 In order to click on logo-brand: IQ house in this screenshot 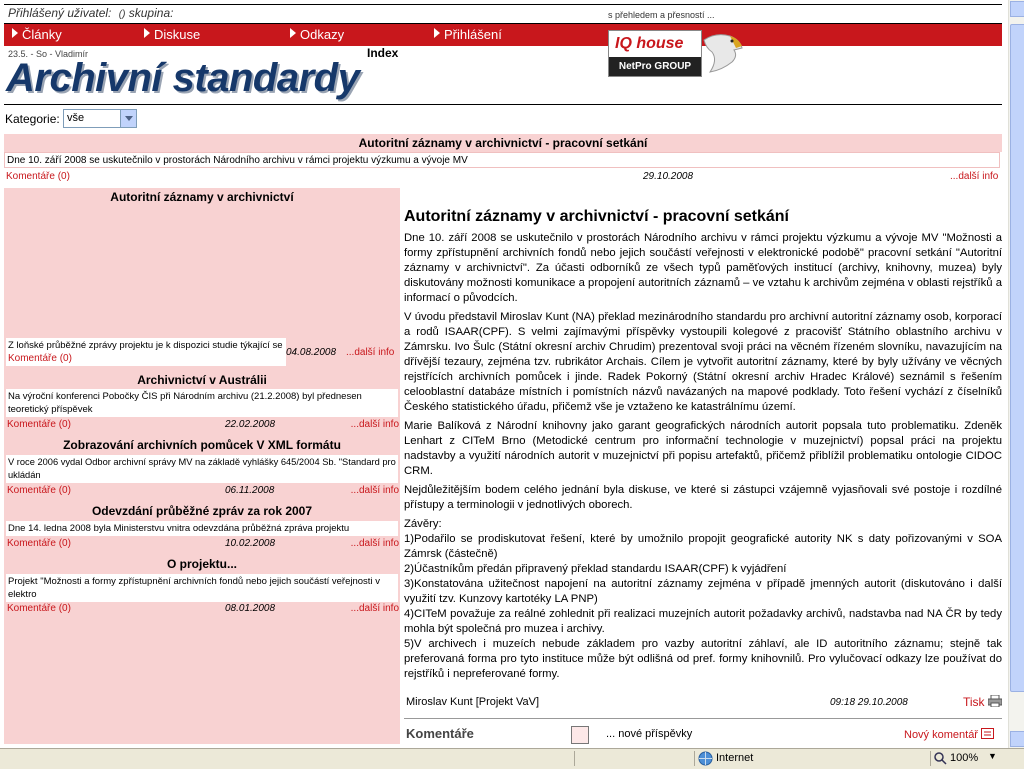, I will do `click(649, 43)`.